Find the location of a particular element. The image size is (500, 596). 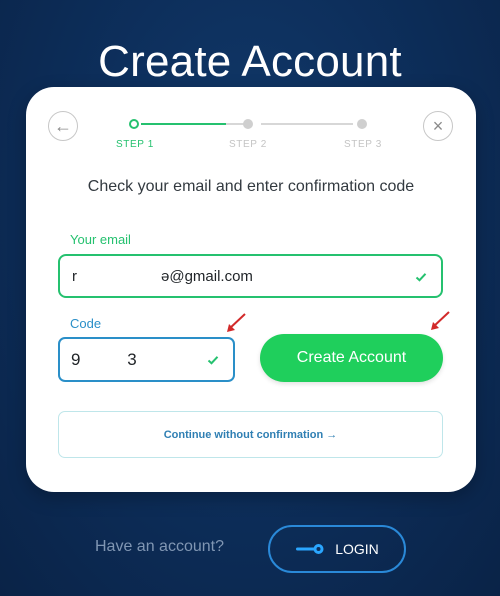

step-1-dot is located at coordinates (134, 124).